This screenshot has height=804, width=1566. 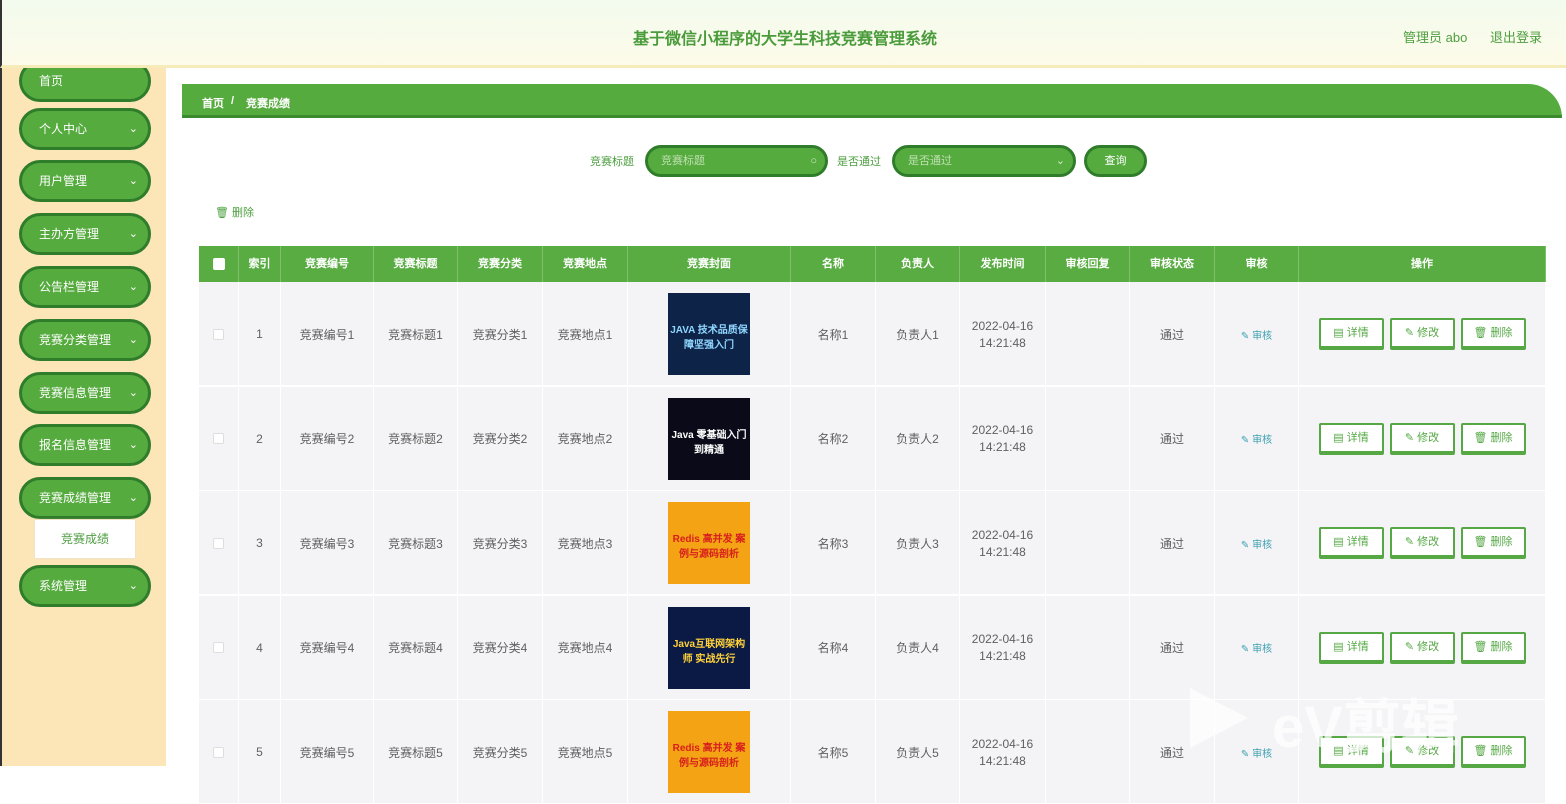 What do you see at coordinates (85, 539) in the screenshot?
I see `sidebar-subitem-results: 竞赛成绩` at bounding box center [85, 539].